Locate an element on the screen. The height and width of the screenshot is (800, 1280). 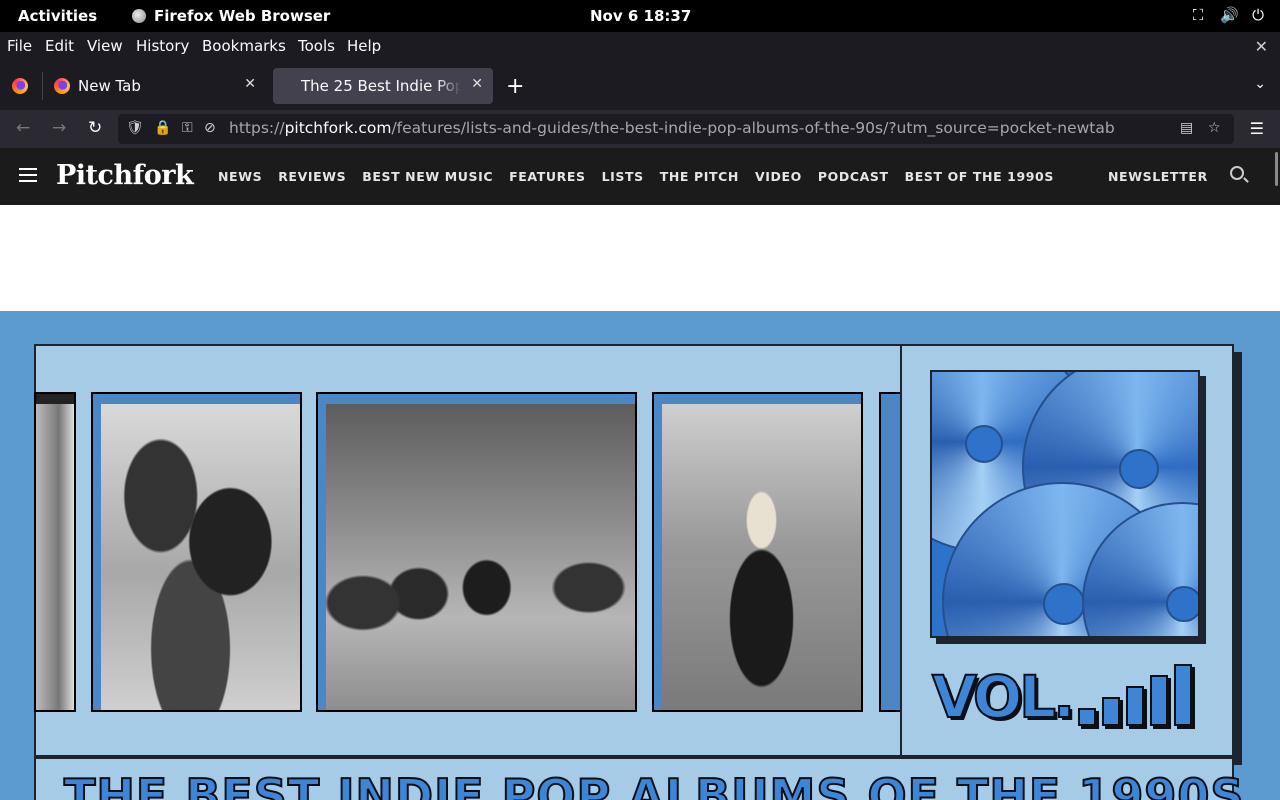
page-scrollbar-thumb is located at coordinates (1276, 169).